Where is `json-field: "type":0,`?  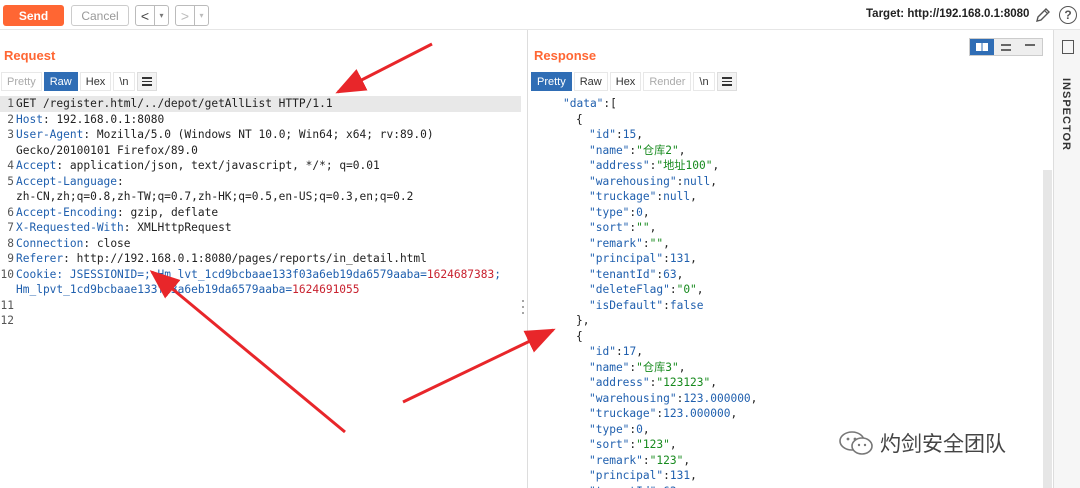 json-field: "type":0, is located at coordinates (619, 212).